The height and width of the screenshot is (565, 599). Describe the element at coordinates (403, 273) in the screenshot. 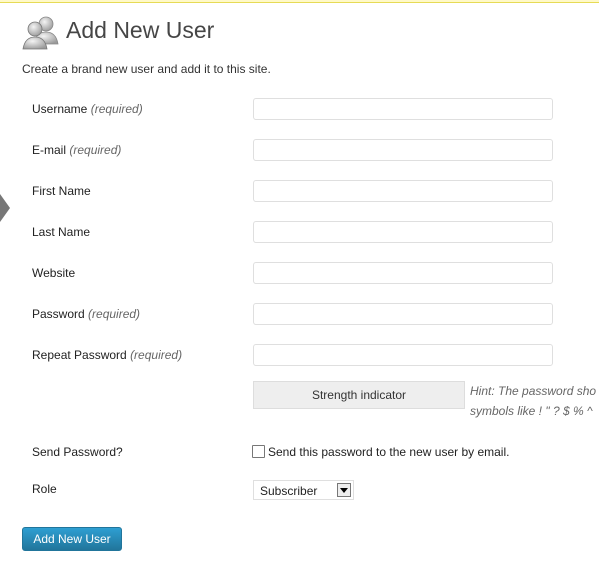

I see `website-input` at that location.